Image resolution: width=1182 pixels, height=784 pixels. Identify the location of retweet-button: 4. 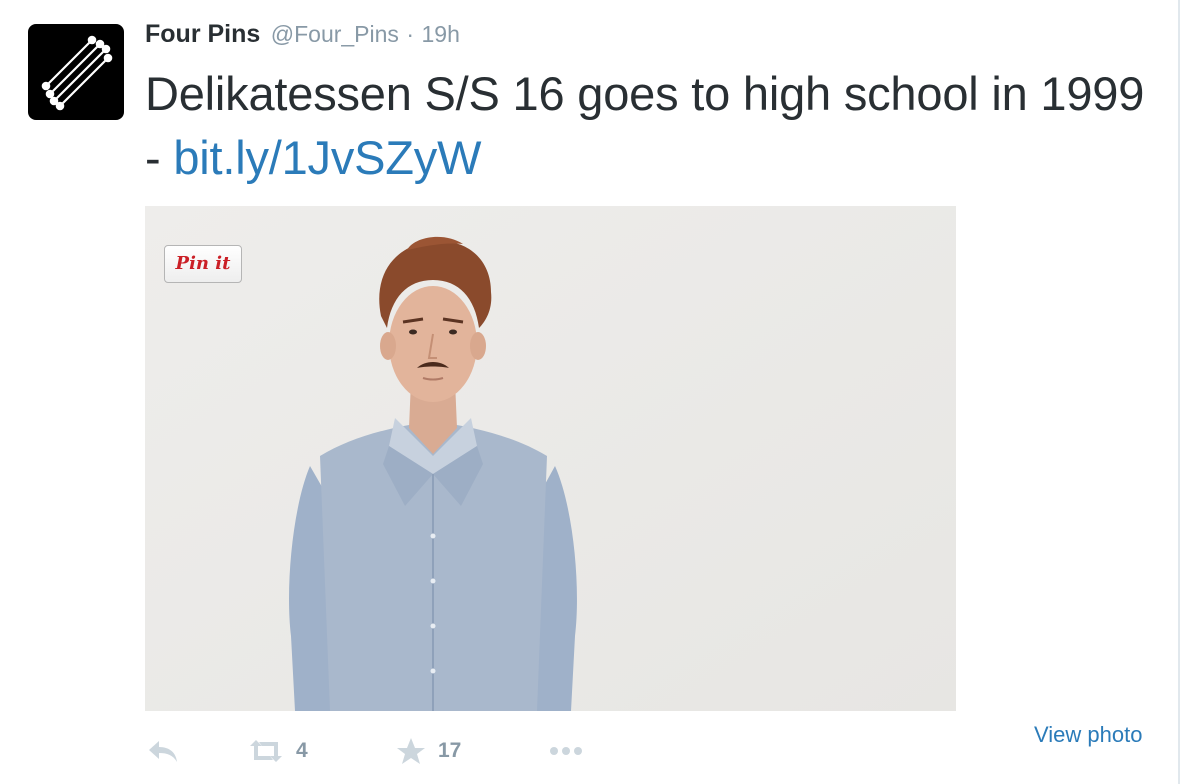
(278, 751).